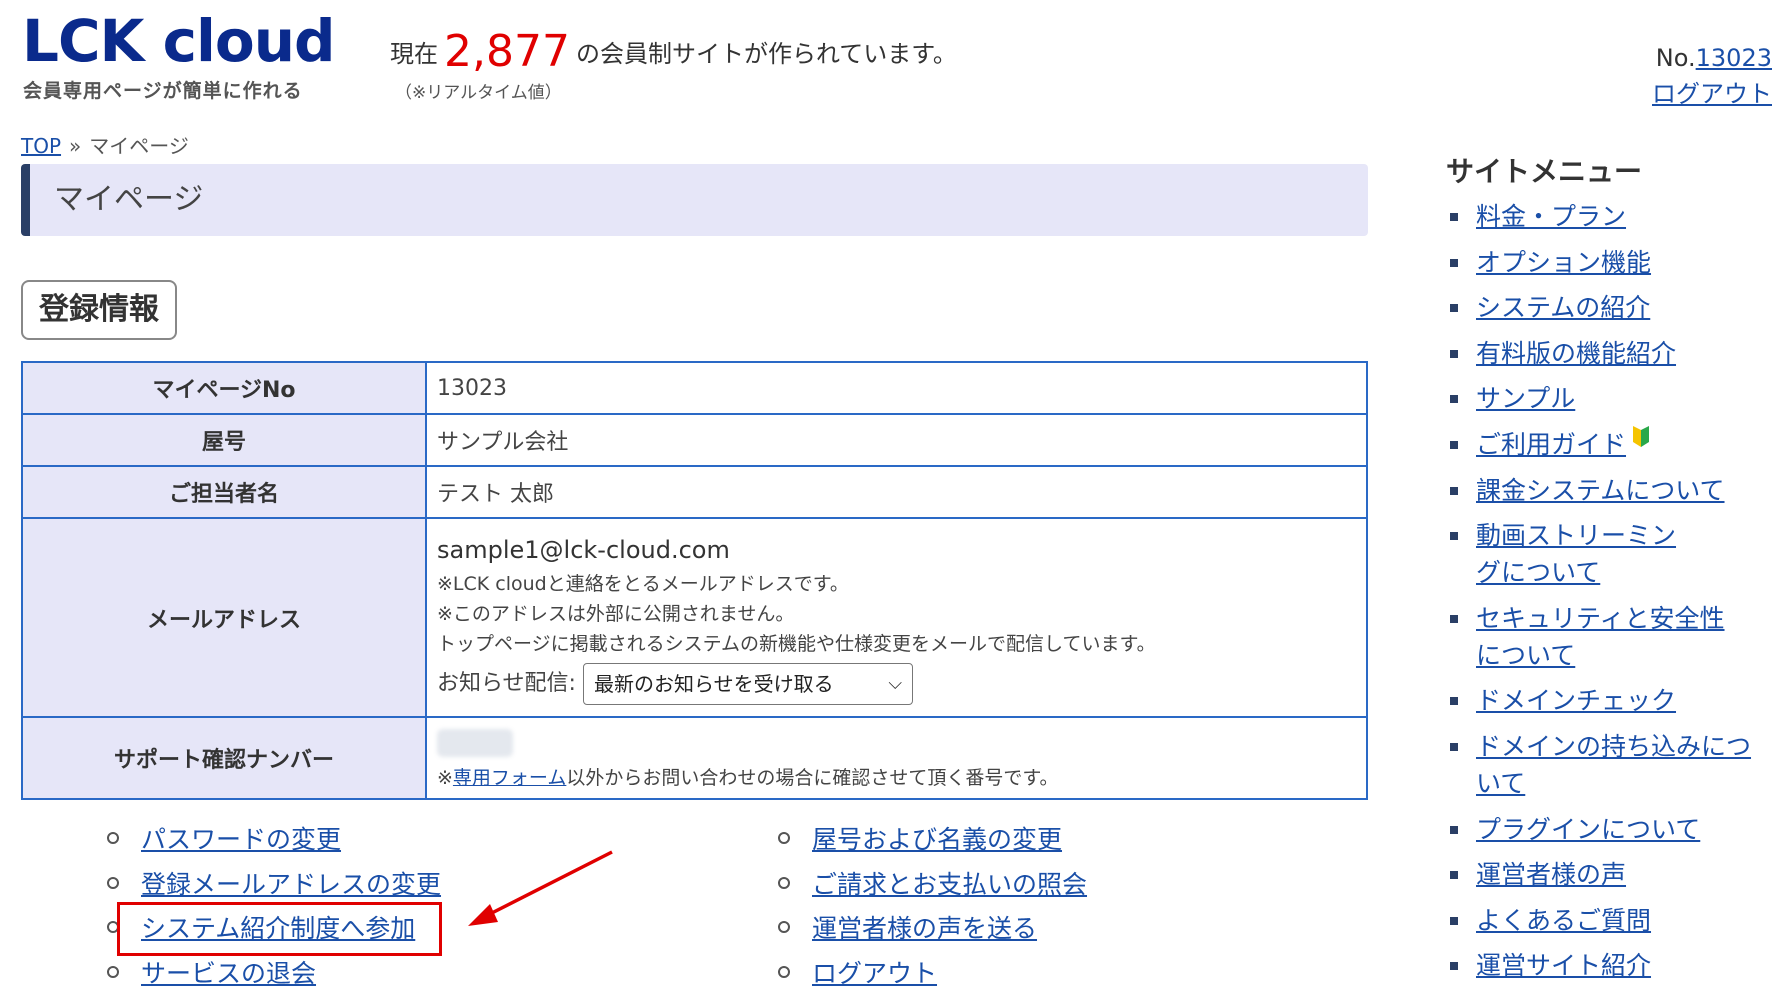  I want to click on email-label: メールアドレス, so click(224, 617).